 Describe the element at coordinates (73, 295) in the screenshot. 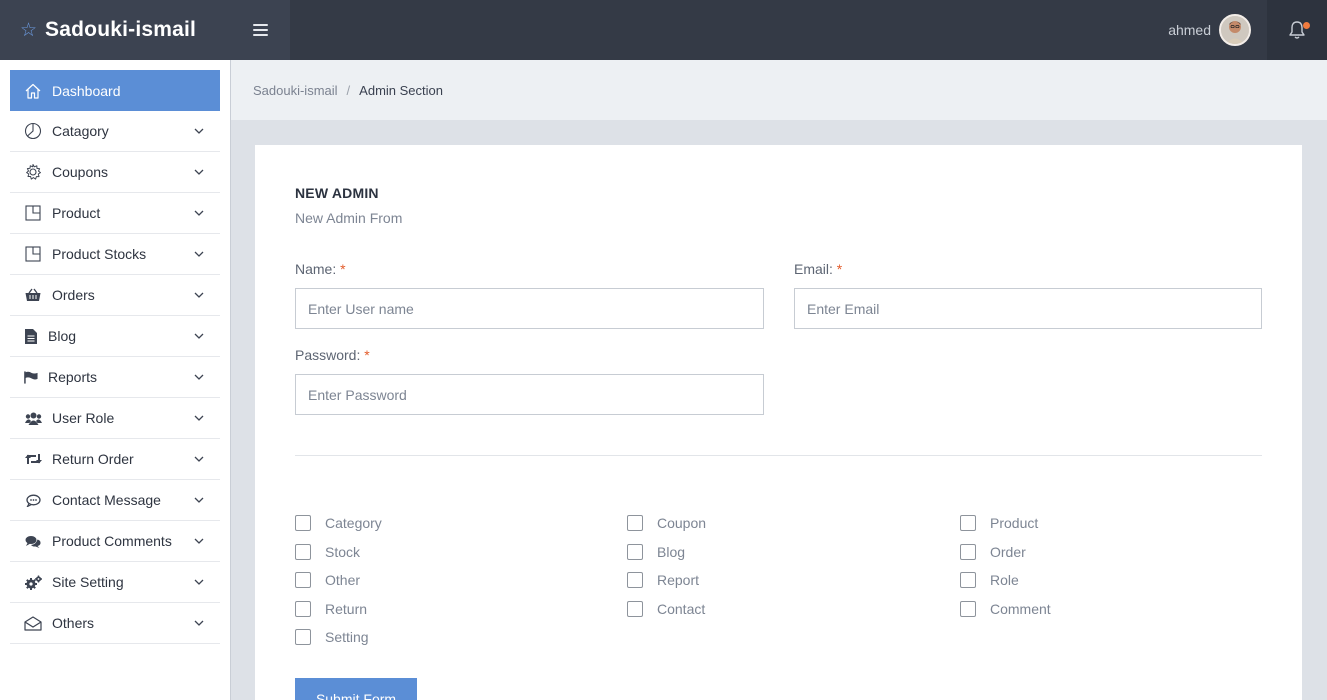

I see `sidebar-item-label: Orders` at that location.